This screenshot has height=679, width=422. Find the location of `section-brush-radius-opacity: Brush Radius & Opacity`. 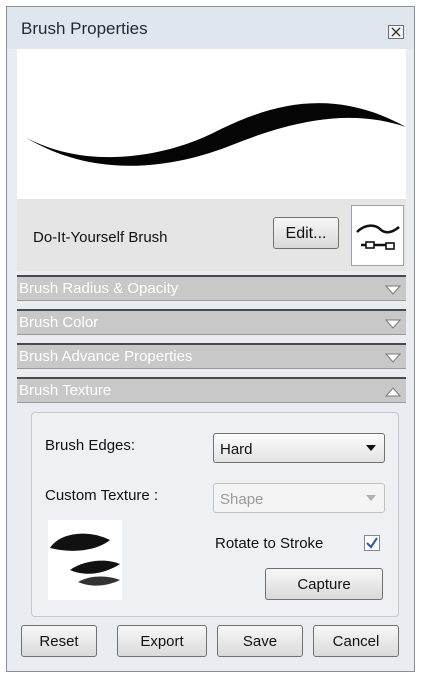

section-brush-radius-opacity: Brush Radius & Opacity is located at coordinates (211, 288).